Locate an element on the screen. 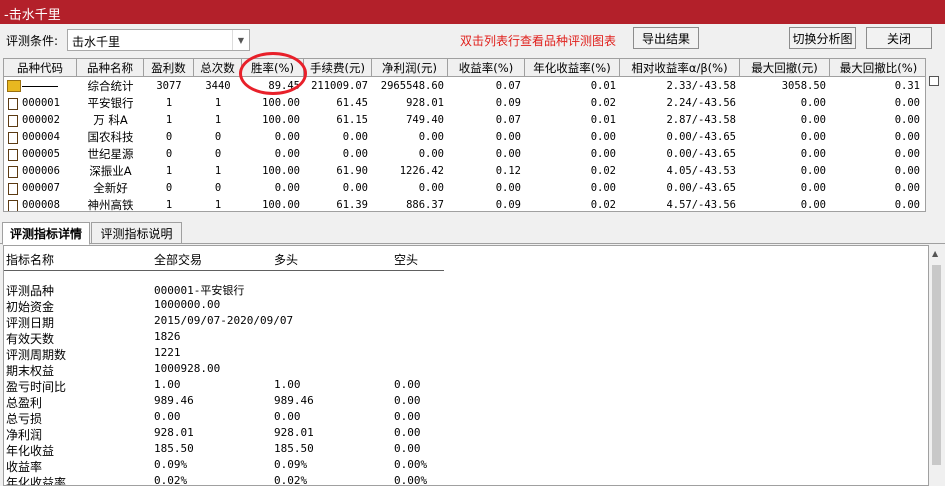 Image resolution: width=945 pixels, height=486 pixels. cell-wins: 3077 is located at coordinates (169, 86).